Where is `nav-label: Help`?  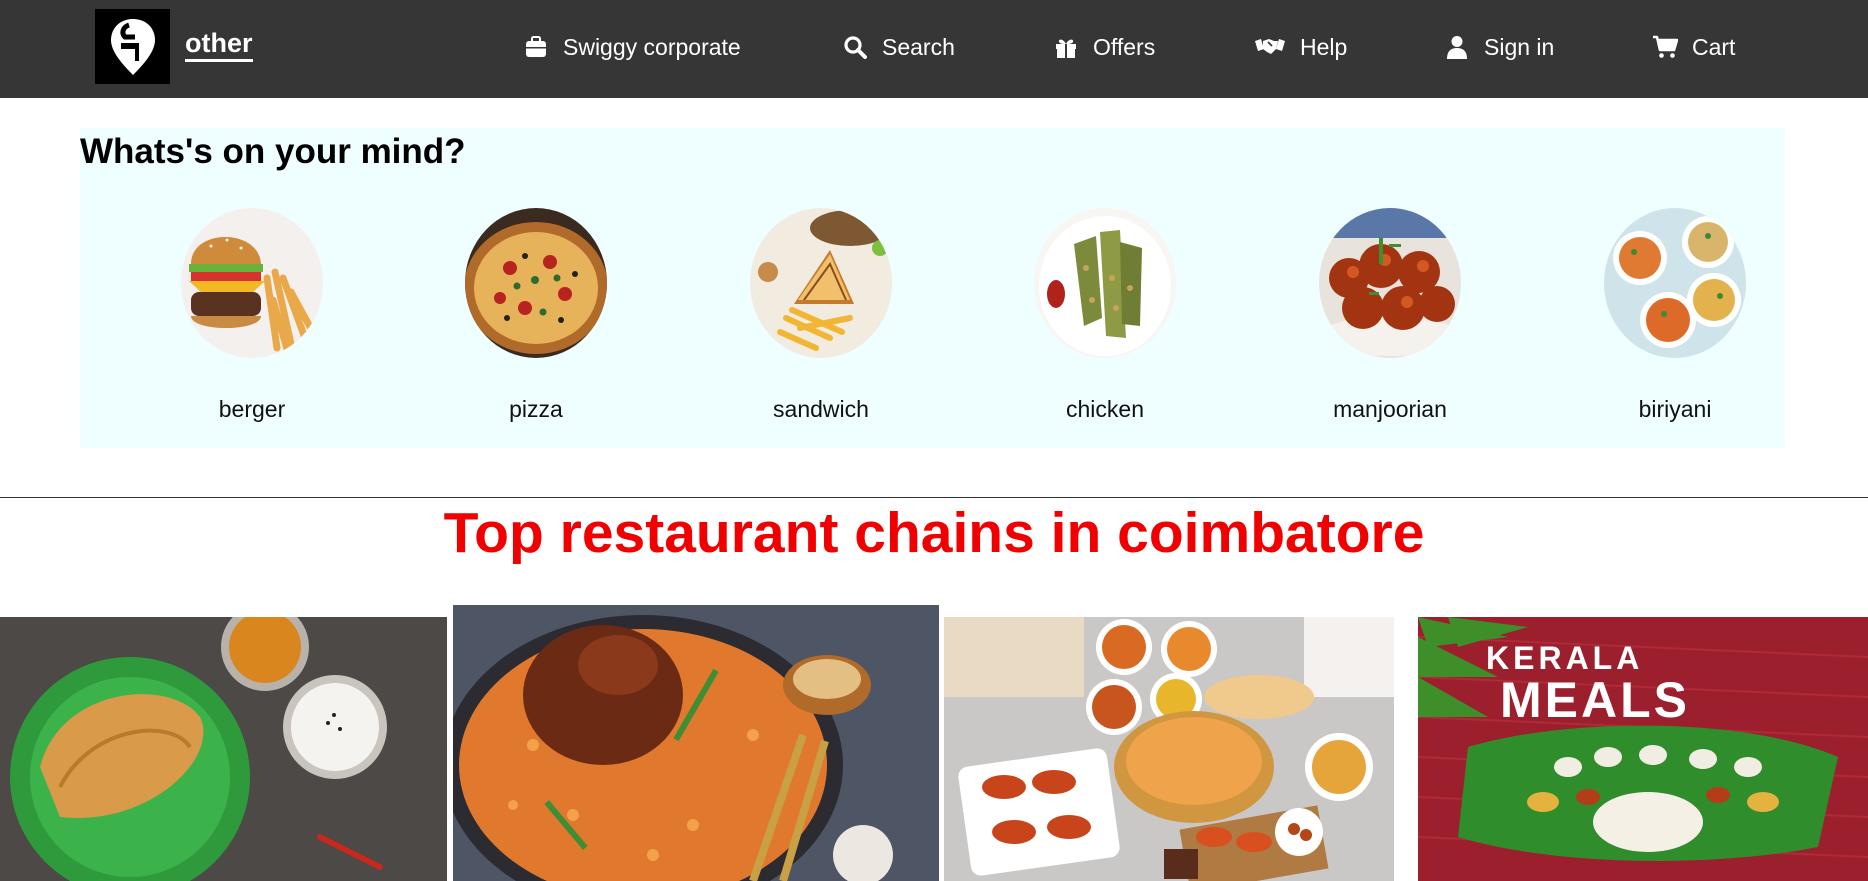
nav-label: Help is located at coordinates (1324, 46).